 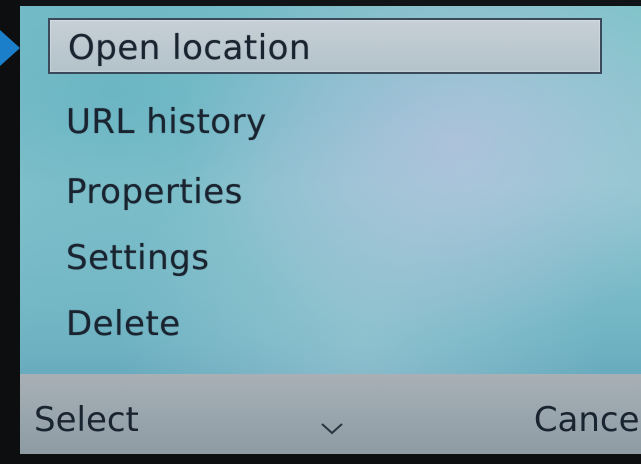 What do you see at coordinates (325, 258) in the screenshot?
I see `menu-item-settings: Settings` at bounding box center [325, 258].